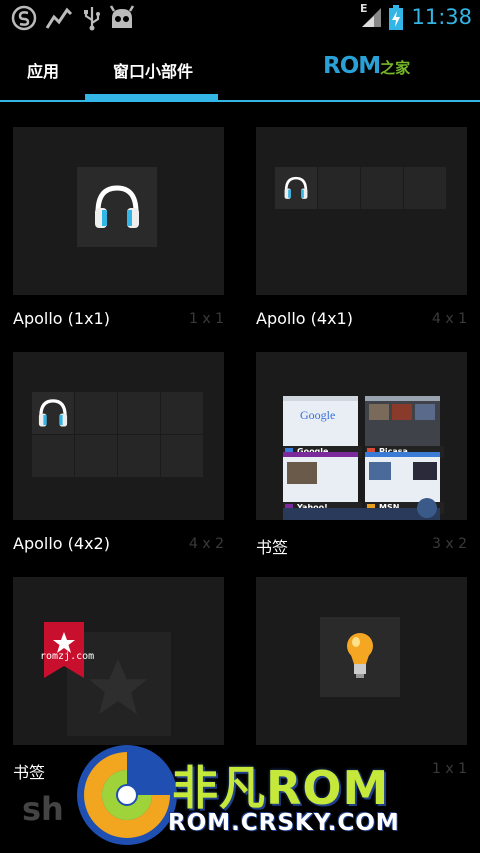  I want to click on widget-preview: Google Google Picasa Yahoo! MSN, so click(361, 436).